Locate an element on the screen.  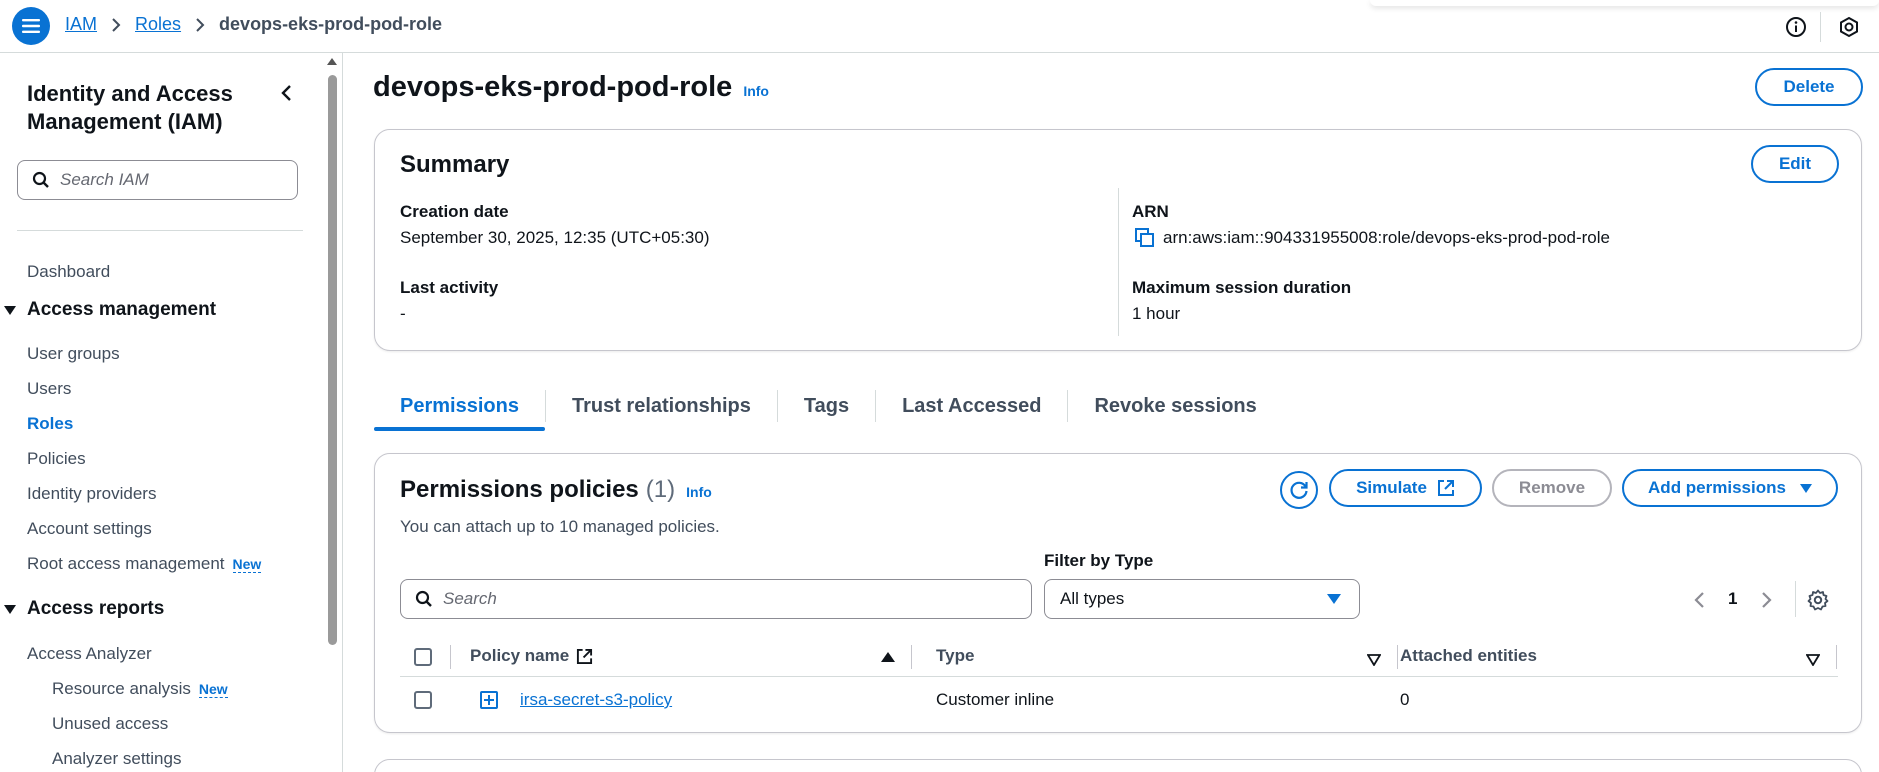
max-session-value: 1 hour is located at coordinates (1156, 313).